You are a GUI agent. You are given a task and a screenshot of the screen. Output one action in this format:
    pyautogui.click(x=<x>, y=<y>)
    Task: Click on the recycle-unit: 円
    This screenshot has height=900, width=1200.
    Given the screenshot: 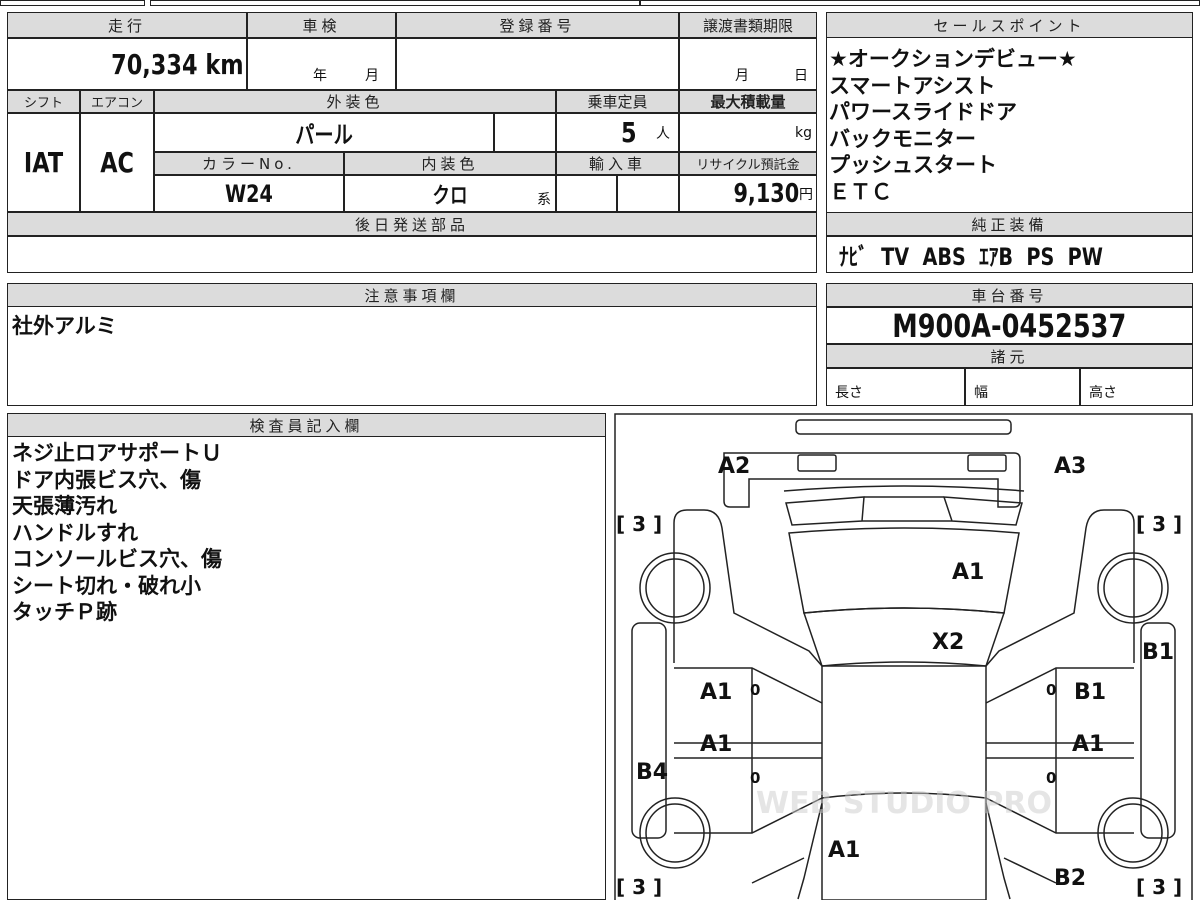 What is the action you would take?
    pyautogui.click(x=806, y=194)
    